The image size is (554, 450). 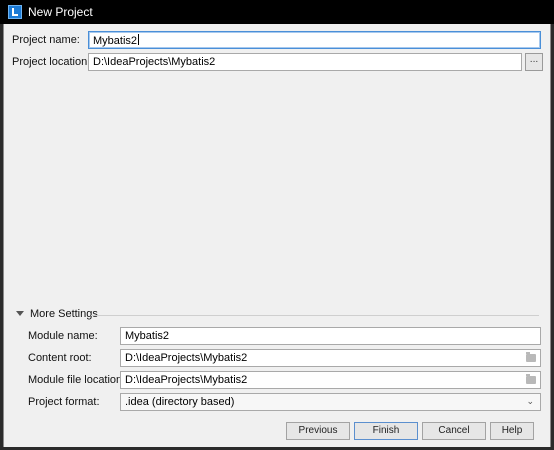 What do you see at coordinates (64, 314) in the screenshot?
I see `more-settings-label: More Settings` at bounding box center [64, 314].